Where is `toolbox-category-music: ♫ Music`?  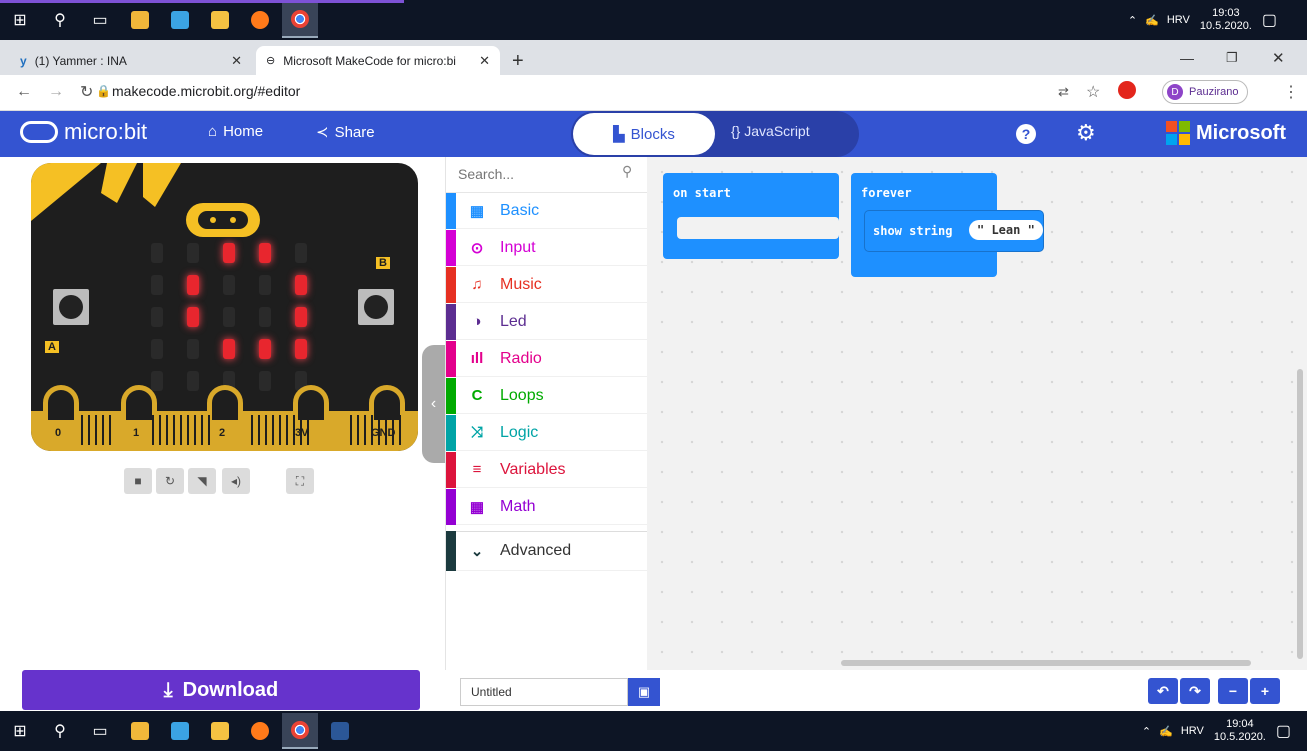 toolbox-category-music: ♫ Music is located at coordinates (547, 284).